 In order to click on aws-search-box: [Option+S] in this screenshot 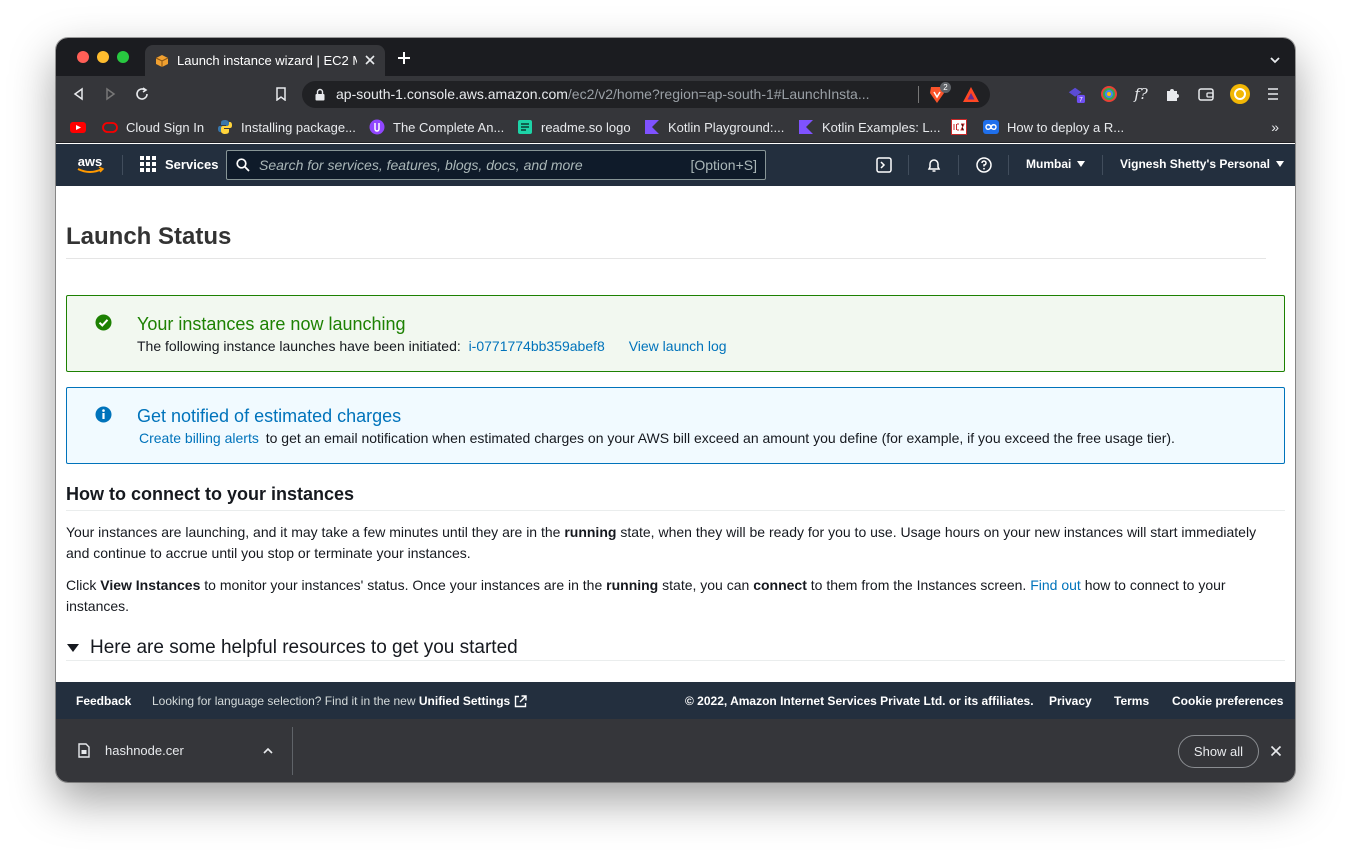, I will do `click(496, 165)`.